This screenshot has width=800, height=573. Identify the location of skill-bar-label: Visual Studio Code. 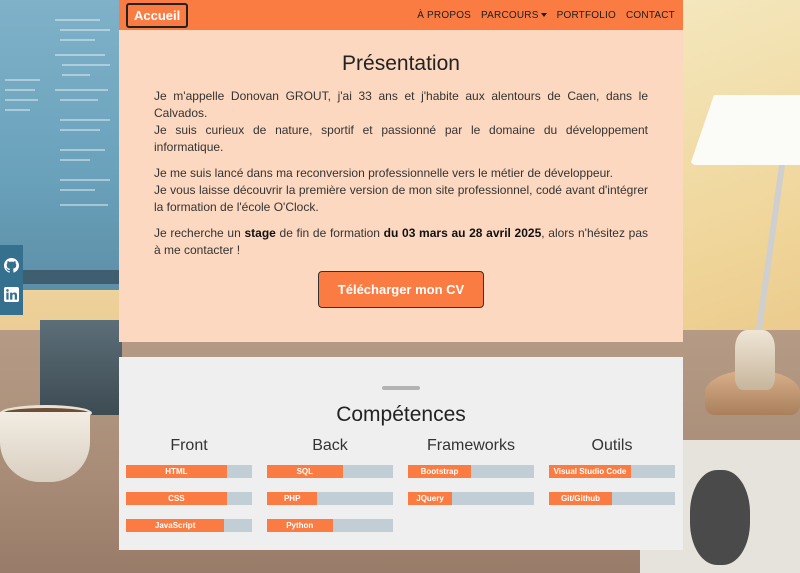
(590, 471).